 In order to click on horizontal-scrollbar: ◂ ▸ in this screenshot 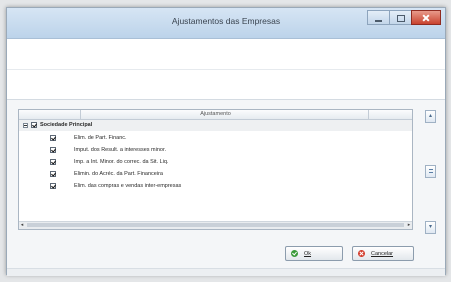, I will do `click(215, 225)`.